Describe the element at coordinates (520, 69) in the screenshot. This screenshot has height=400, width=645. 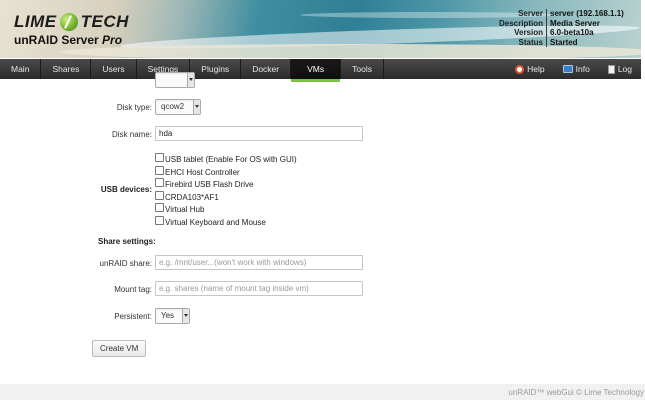
I see `help-lifebuoy-icon` at that location.